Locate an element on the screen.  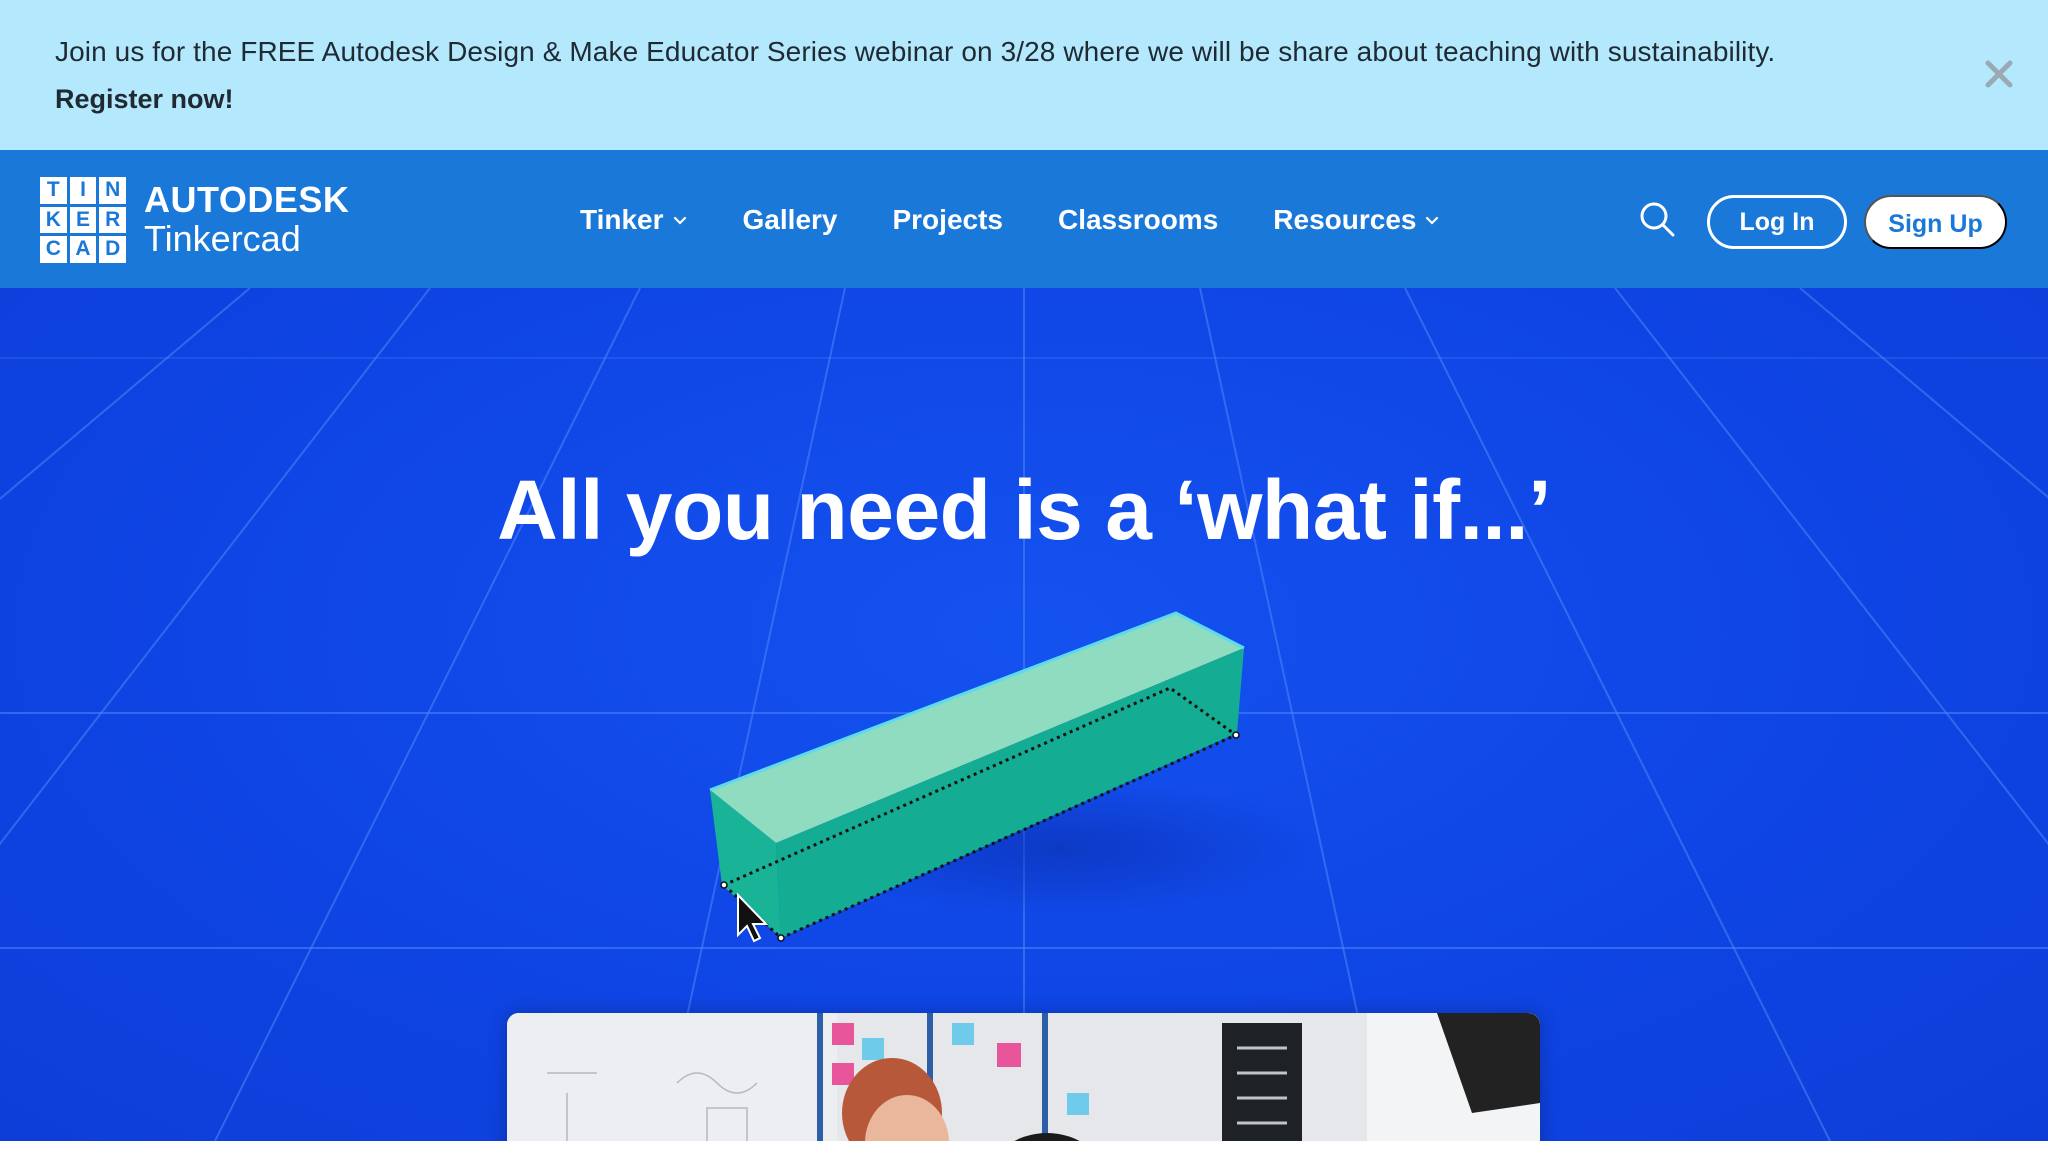
nav-item-gallery: Gallery is located at coordinates (790, 220).